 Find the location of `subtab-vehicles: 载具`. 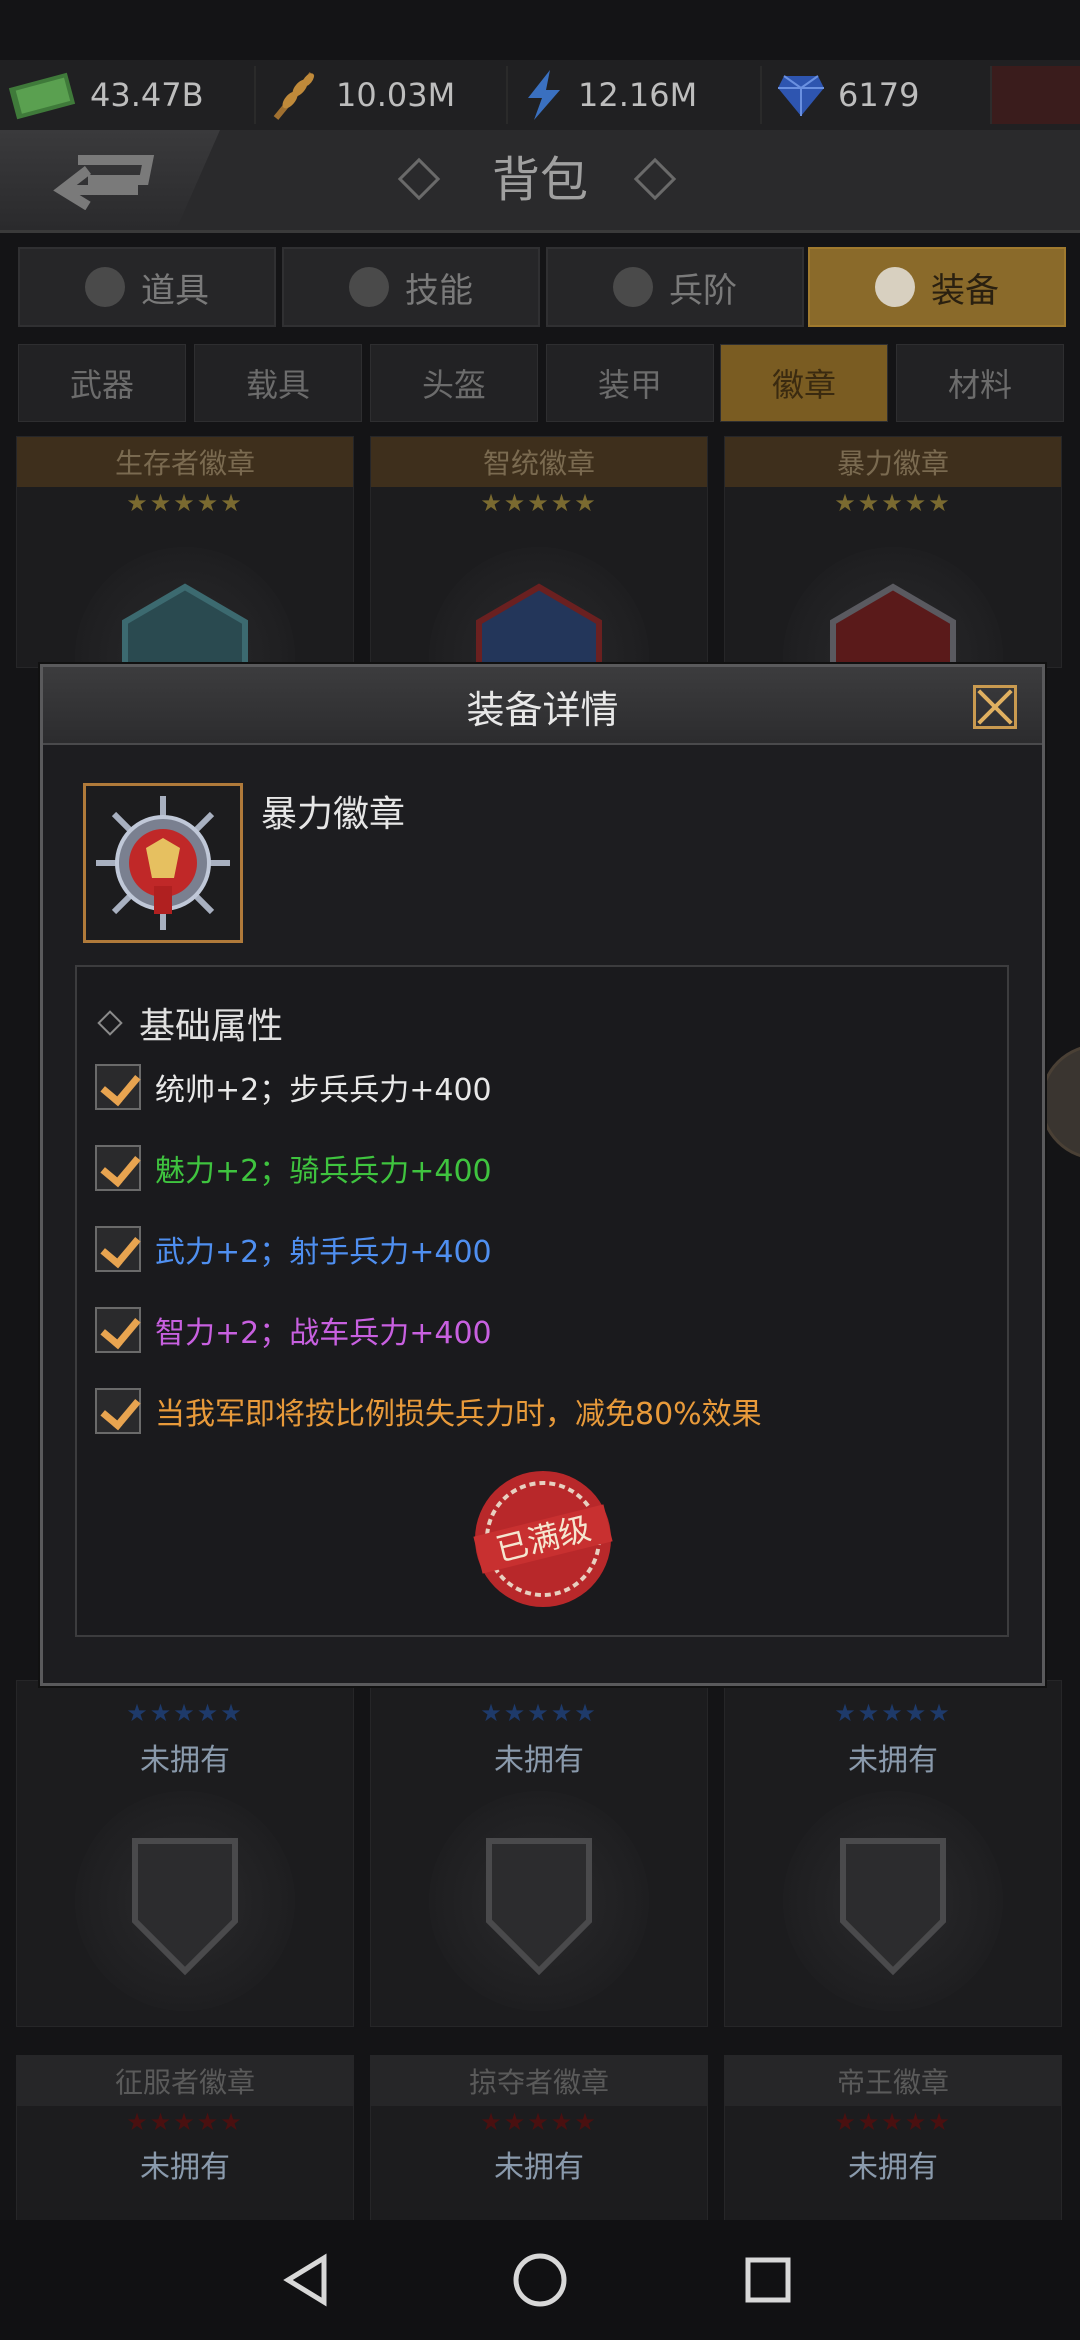

subtab-vehicles: 载具 is located at coordinates (278, 383).